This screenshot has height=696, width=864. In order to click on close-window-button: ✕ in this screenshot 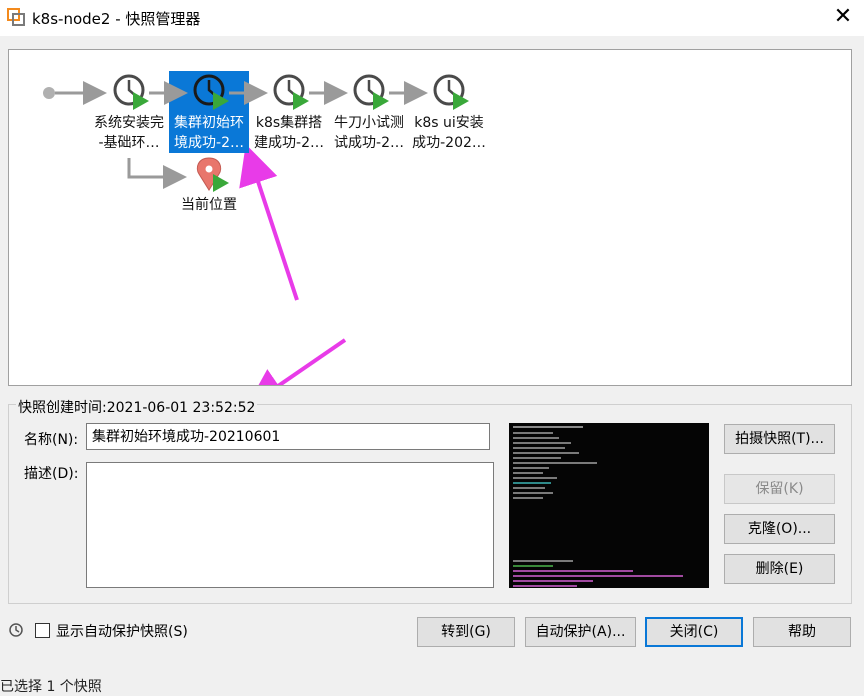, I will do `click(843, 17)`.